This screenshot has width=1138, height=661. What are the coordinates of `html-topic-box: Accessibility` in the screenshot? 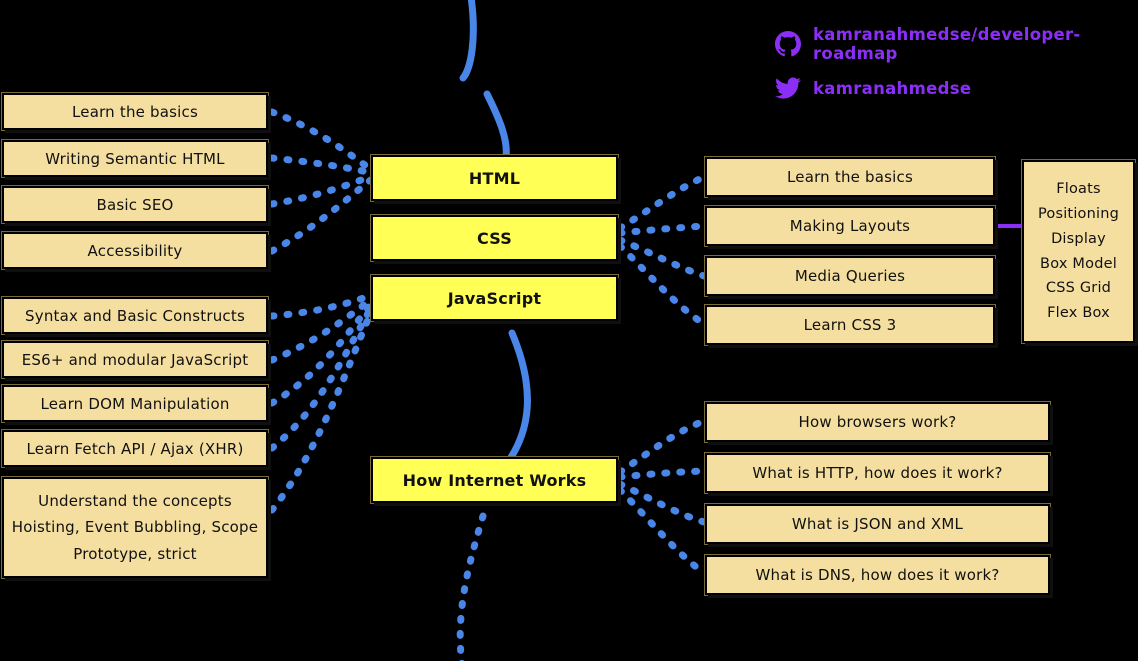 It's located at (135, 250).